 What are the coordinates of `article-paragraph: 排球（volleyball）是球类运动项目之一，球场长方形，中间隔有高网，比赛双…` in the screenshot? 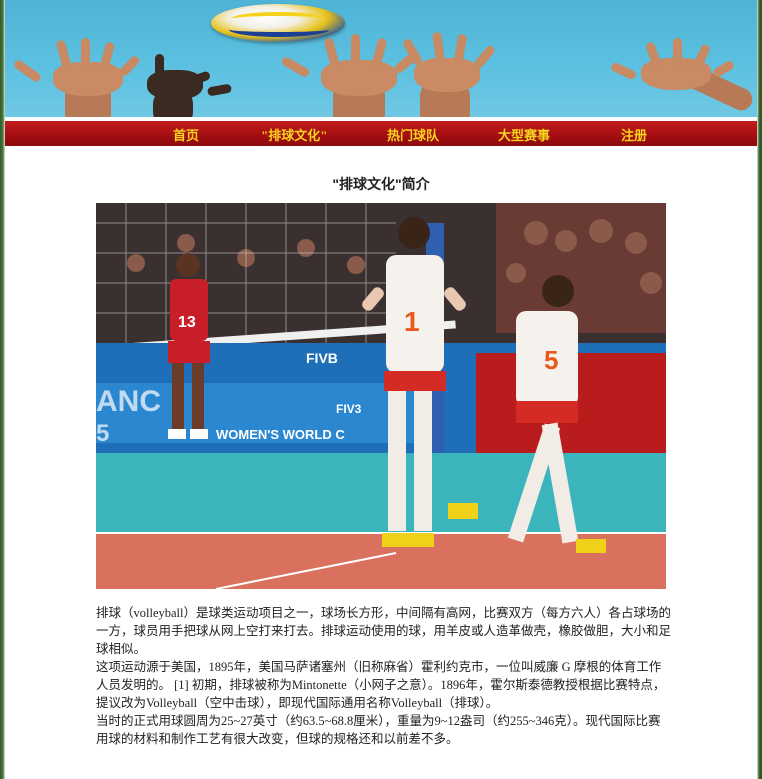 It's located at (384, 631).